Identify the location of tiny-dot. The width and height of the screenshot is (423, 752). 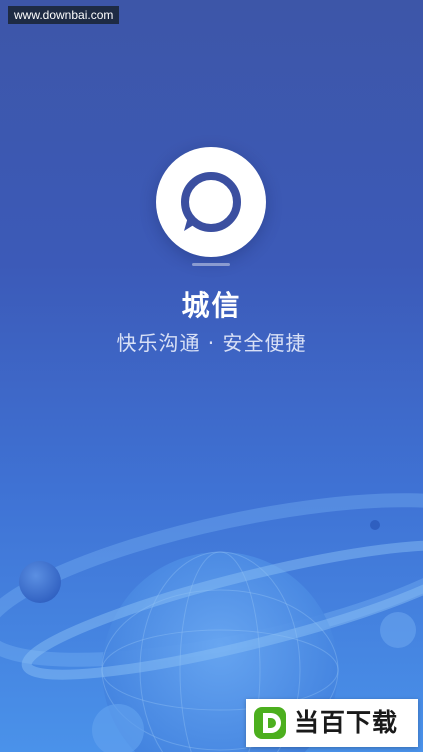
(375, 525).